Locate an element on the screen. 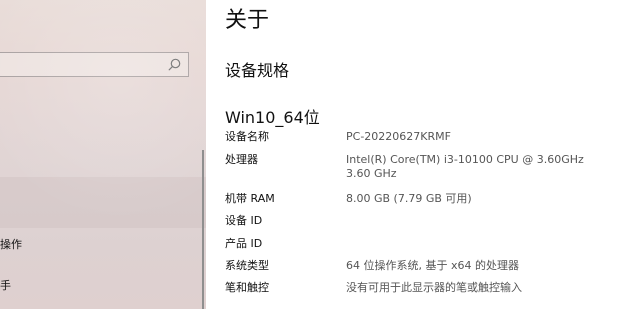 The height and width of the screenshot is (309, 620). device-specifications-title: 设备规格 is located at coordinates (257, 70).